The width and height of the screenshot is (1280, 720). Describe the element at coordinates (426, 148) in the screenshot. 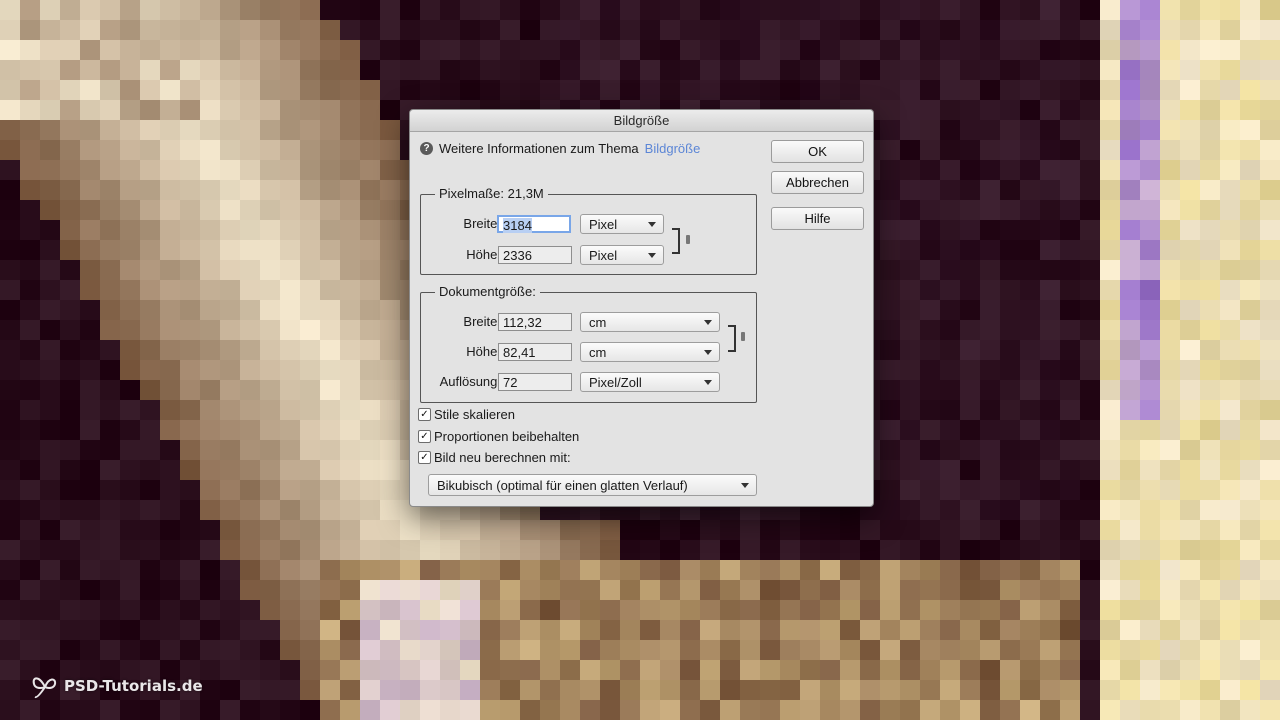

I see `question-icon: ?` at that location.